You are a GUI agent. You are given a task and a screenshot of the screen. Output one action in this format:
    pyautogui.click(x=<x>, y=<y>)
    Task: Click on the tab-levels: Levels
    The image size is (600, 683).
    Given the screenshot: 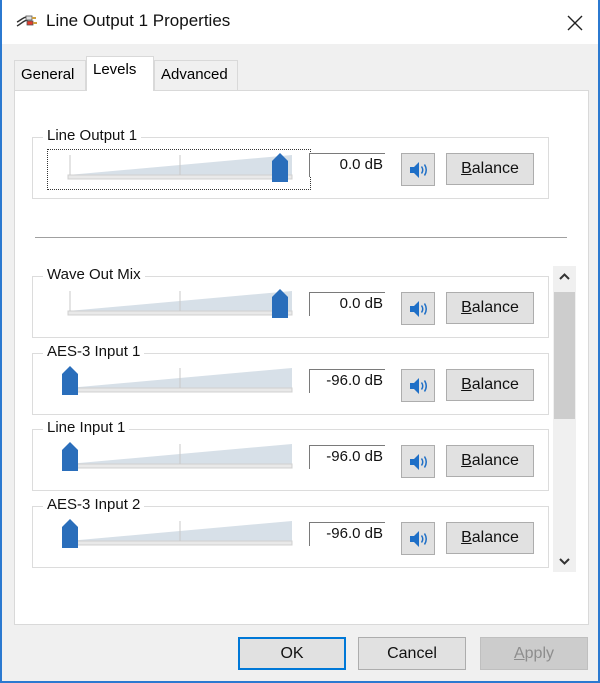 What is the action you would take?
    pyautogui.click(x=120, y=73)
    